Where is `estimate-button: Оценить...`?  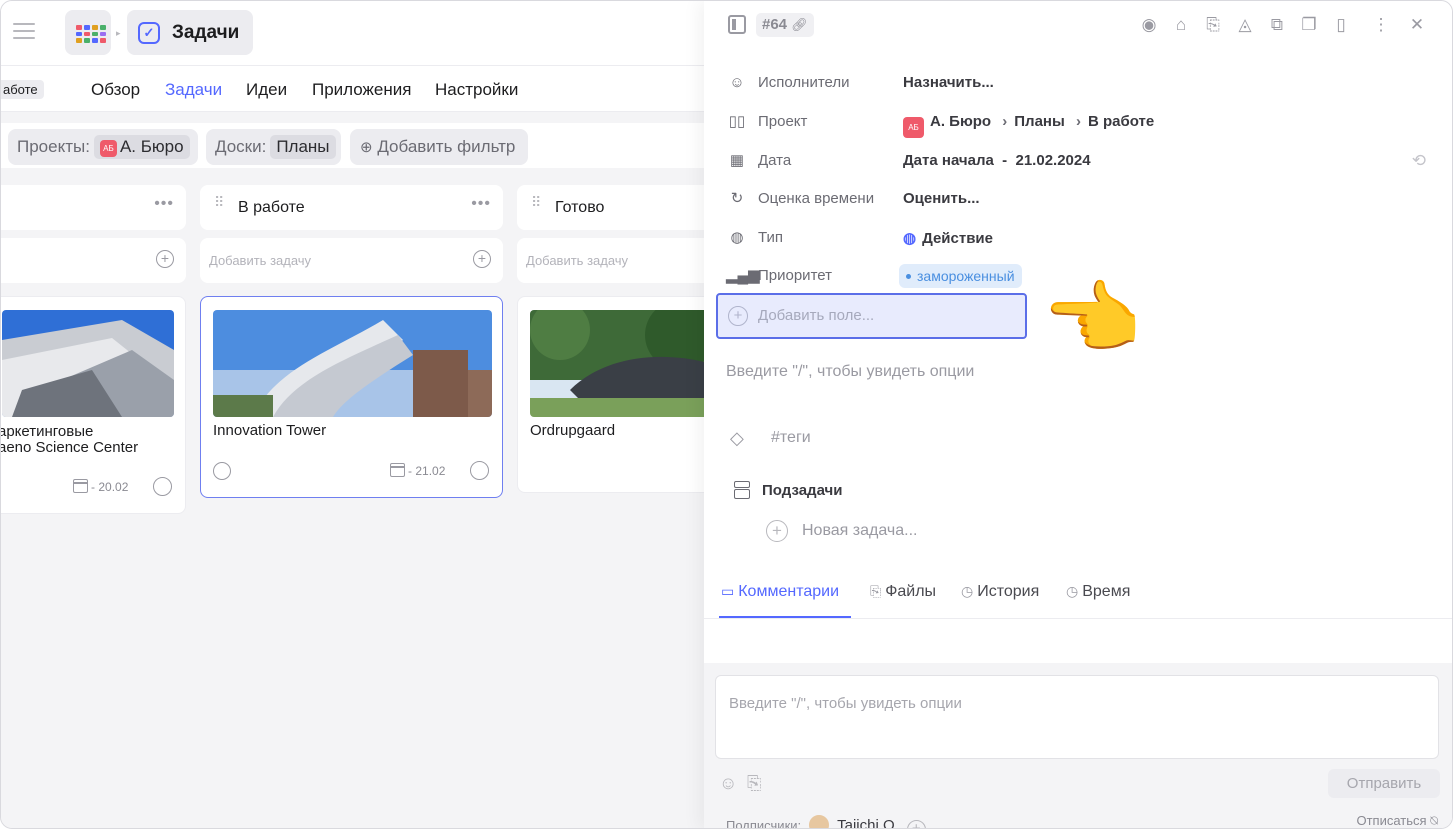 estimate-button: Оценить... is located at coordinates (941, 198).